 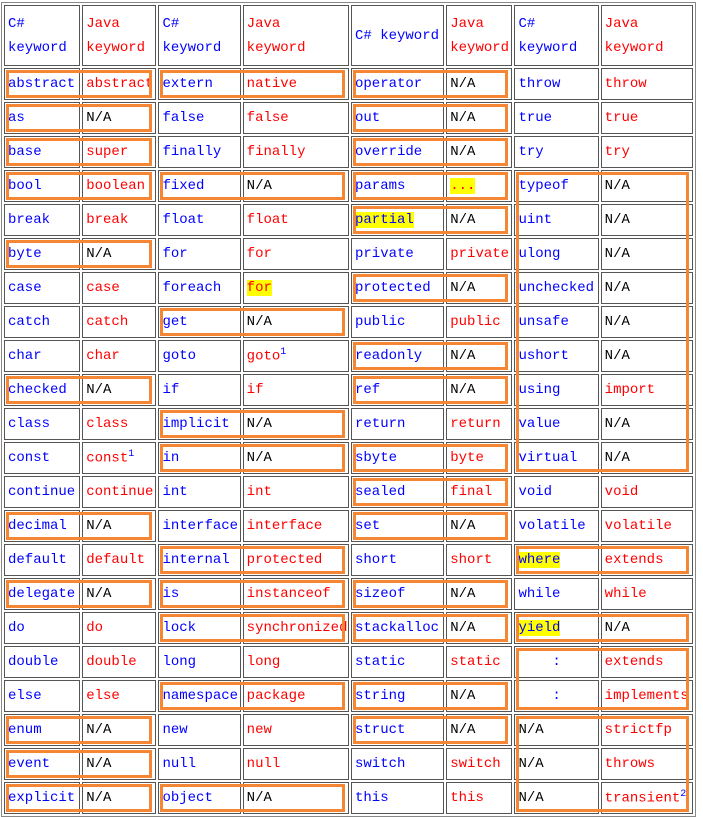 I want to click on csharp-keyword-cell: private, so click(x=397, y=254).